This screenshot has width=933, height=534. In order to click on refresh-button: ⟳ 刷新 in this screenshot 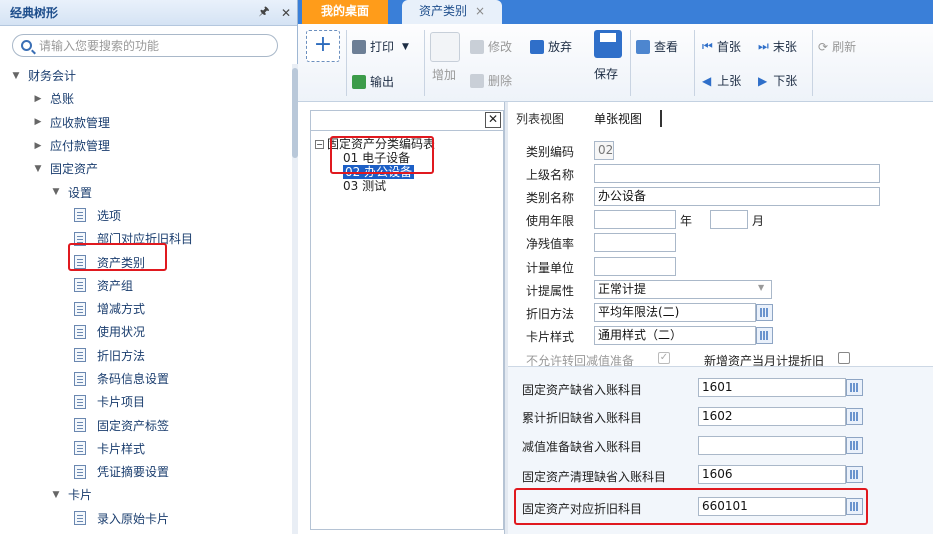, I will do `click(837, 46)`.